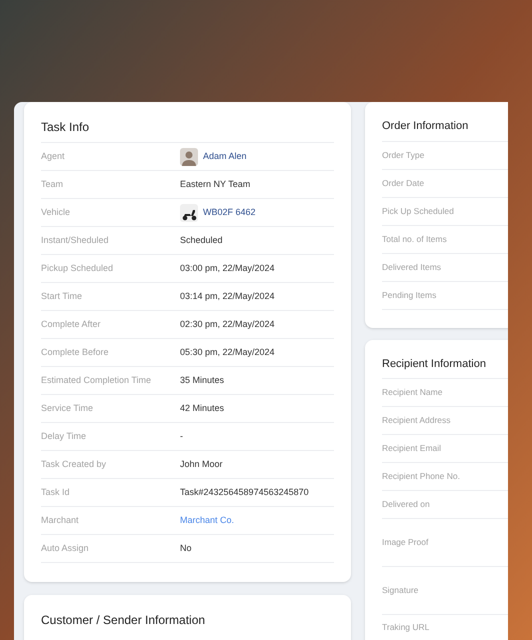 The width and height of the screenshot is (532, 640). Describe the element at coordinates (227, 352) in the screenshot. I see `field-value: 05:30 pm, 22/May/2024` at that location.